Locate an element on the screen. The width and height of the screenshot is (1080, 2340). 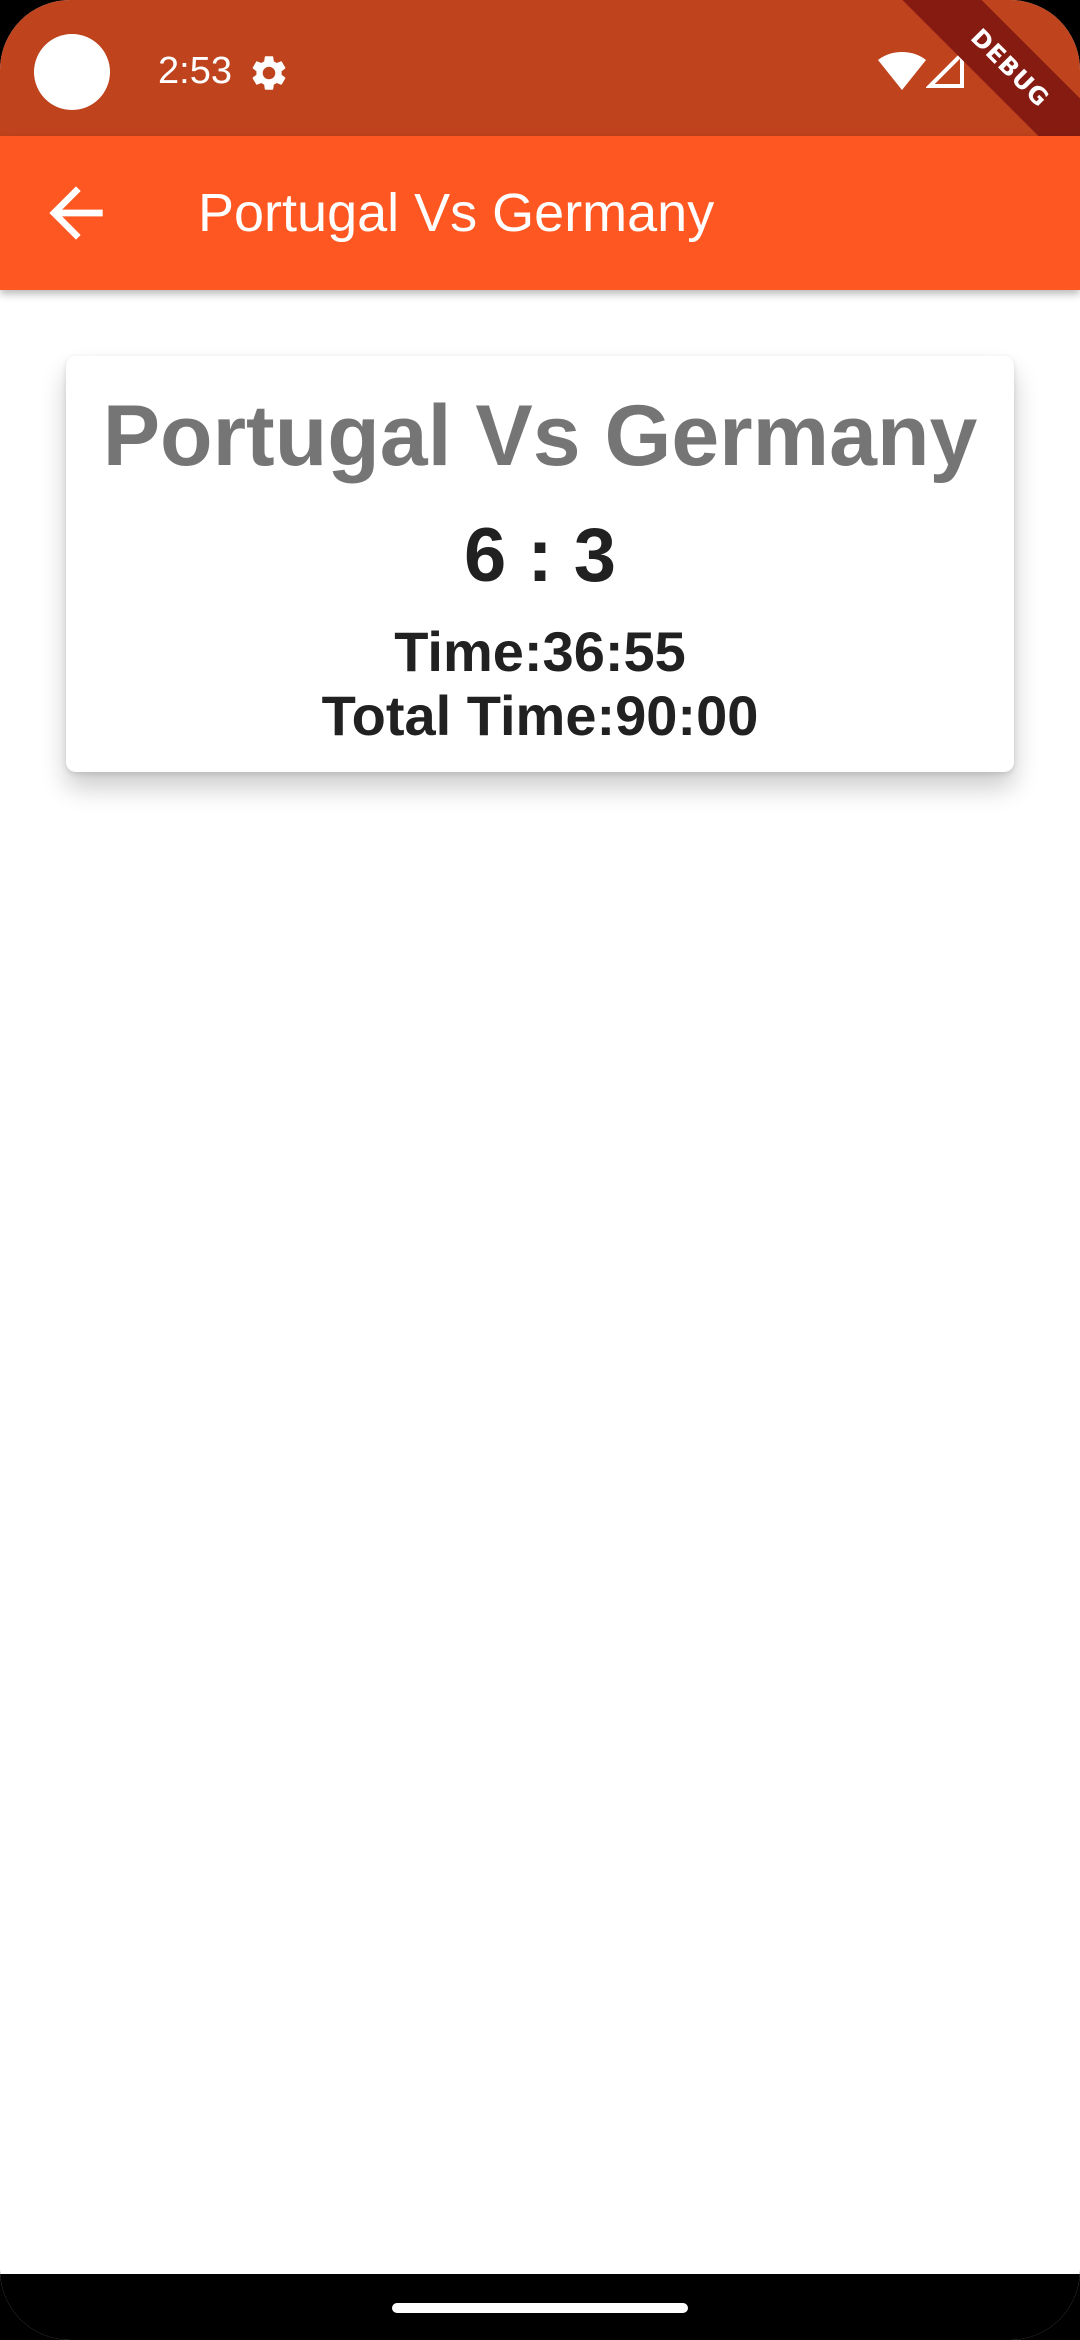
match-score: 6 : 3 is located at coordinates (540, 555).